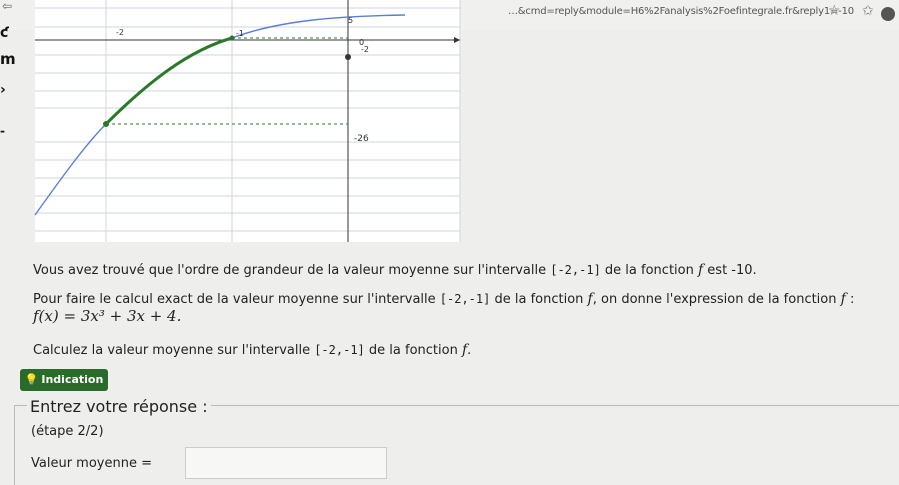 The image size is (899, 485). I want to click on label-tick-minus1: -1, so click(240, 33).